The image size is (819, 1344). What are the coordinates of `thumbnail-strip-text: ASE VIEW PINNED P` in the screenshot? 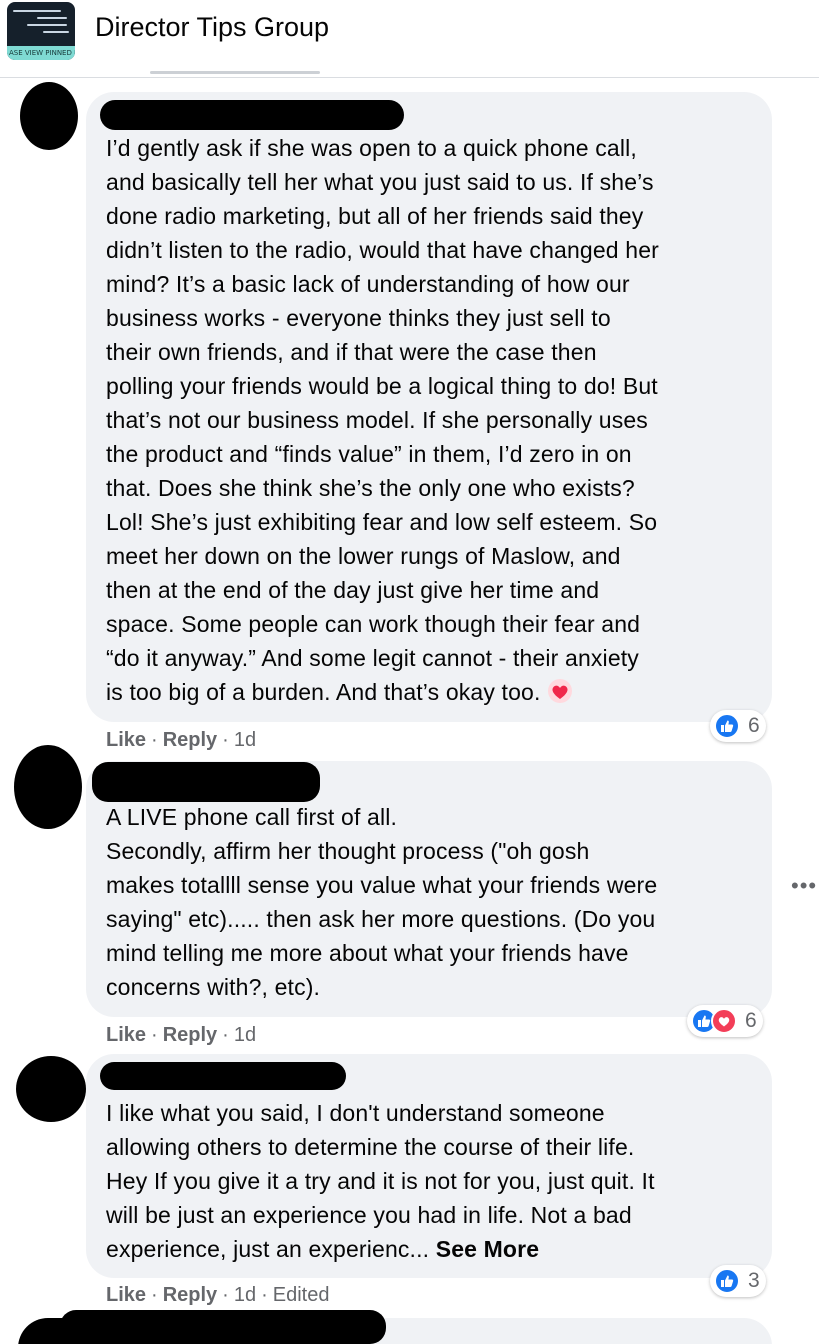 It's located at (41, 53).